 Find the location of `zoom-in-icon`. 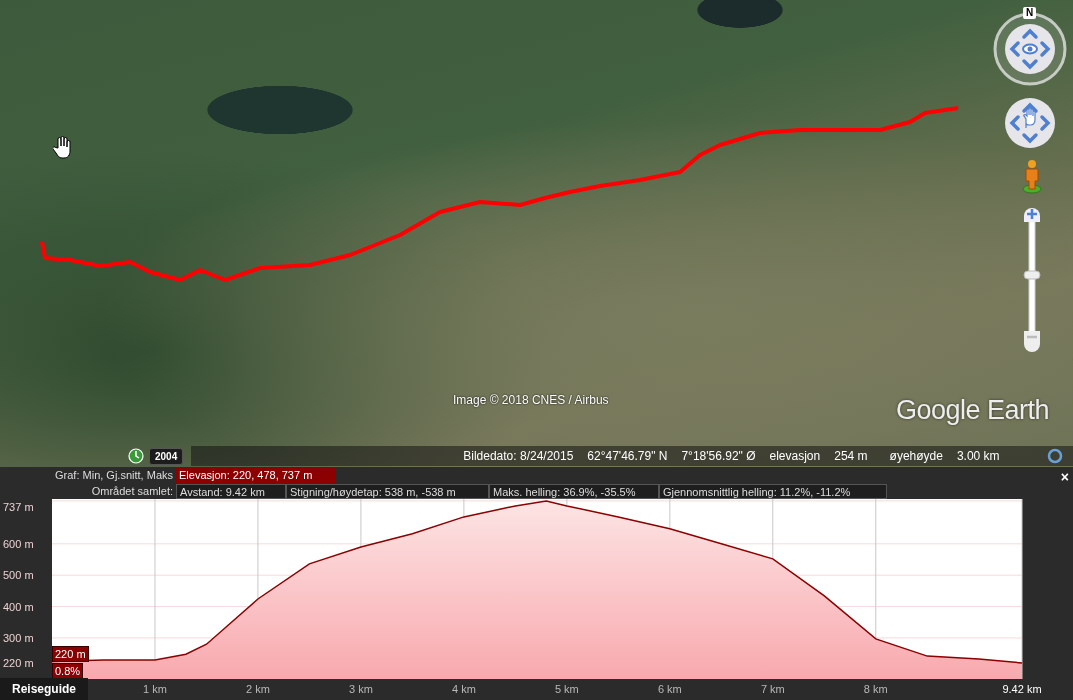

zoom-in-icon is located at coordinates (1032, 214).